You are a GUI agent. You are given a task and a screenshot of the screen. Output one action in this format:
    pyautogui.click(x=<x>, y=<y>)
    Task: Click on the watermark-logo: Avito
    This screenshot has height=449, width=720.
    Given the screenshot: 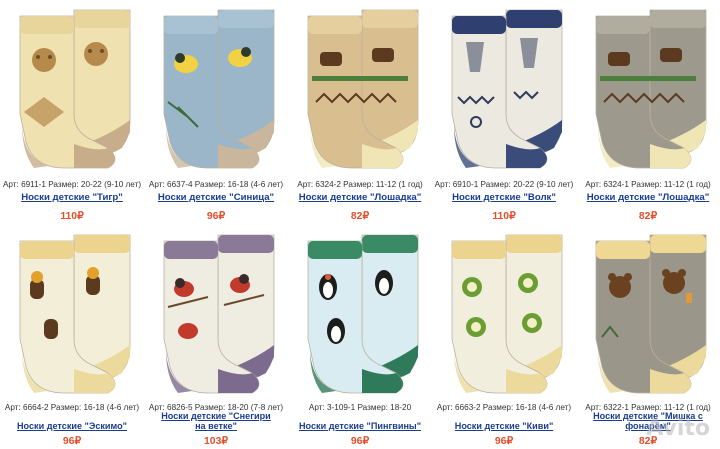 What is the action you would take?
    pyautogui.click(x=678, y=428)
    